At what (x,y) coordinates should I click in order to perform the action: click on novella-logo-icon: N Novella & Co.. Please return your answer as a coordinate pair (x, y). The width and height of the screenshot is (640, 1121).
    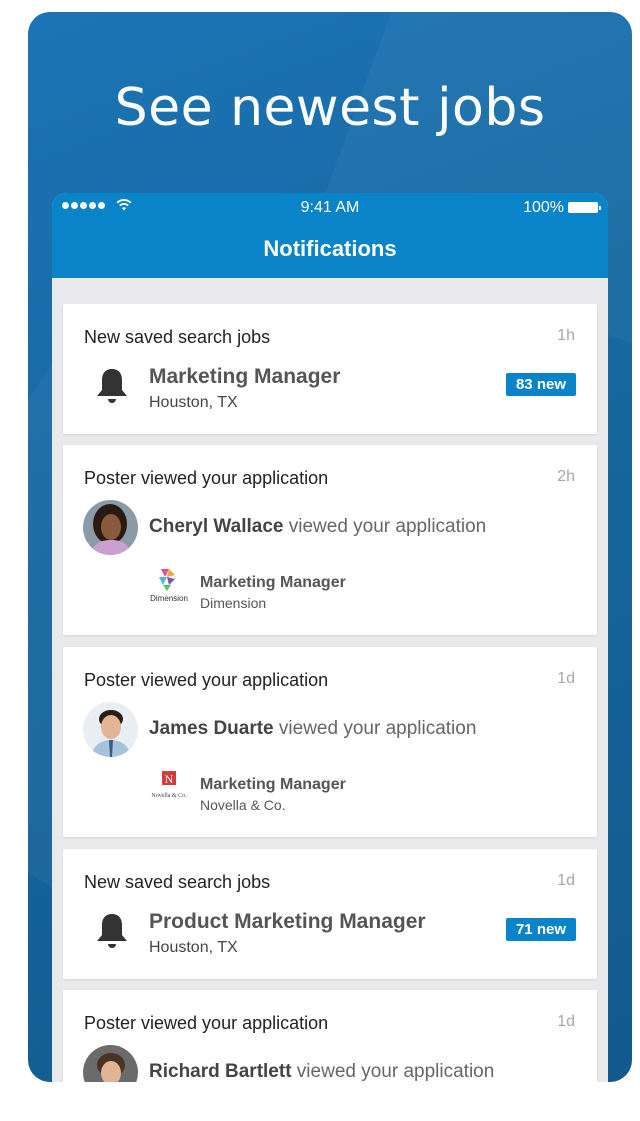
    Looking at the image, I should click on (169, 785).